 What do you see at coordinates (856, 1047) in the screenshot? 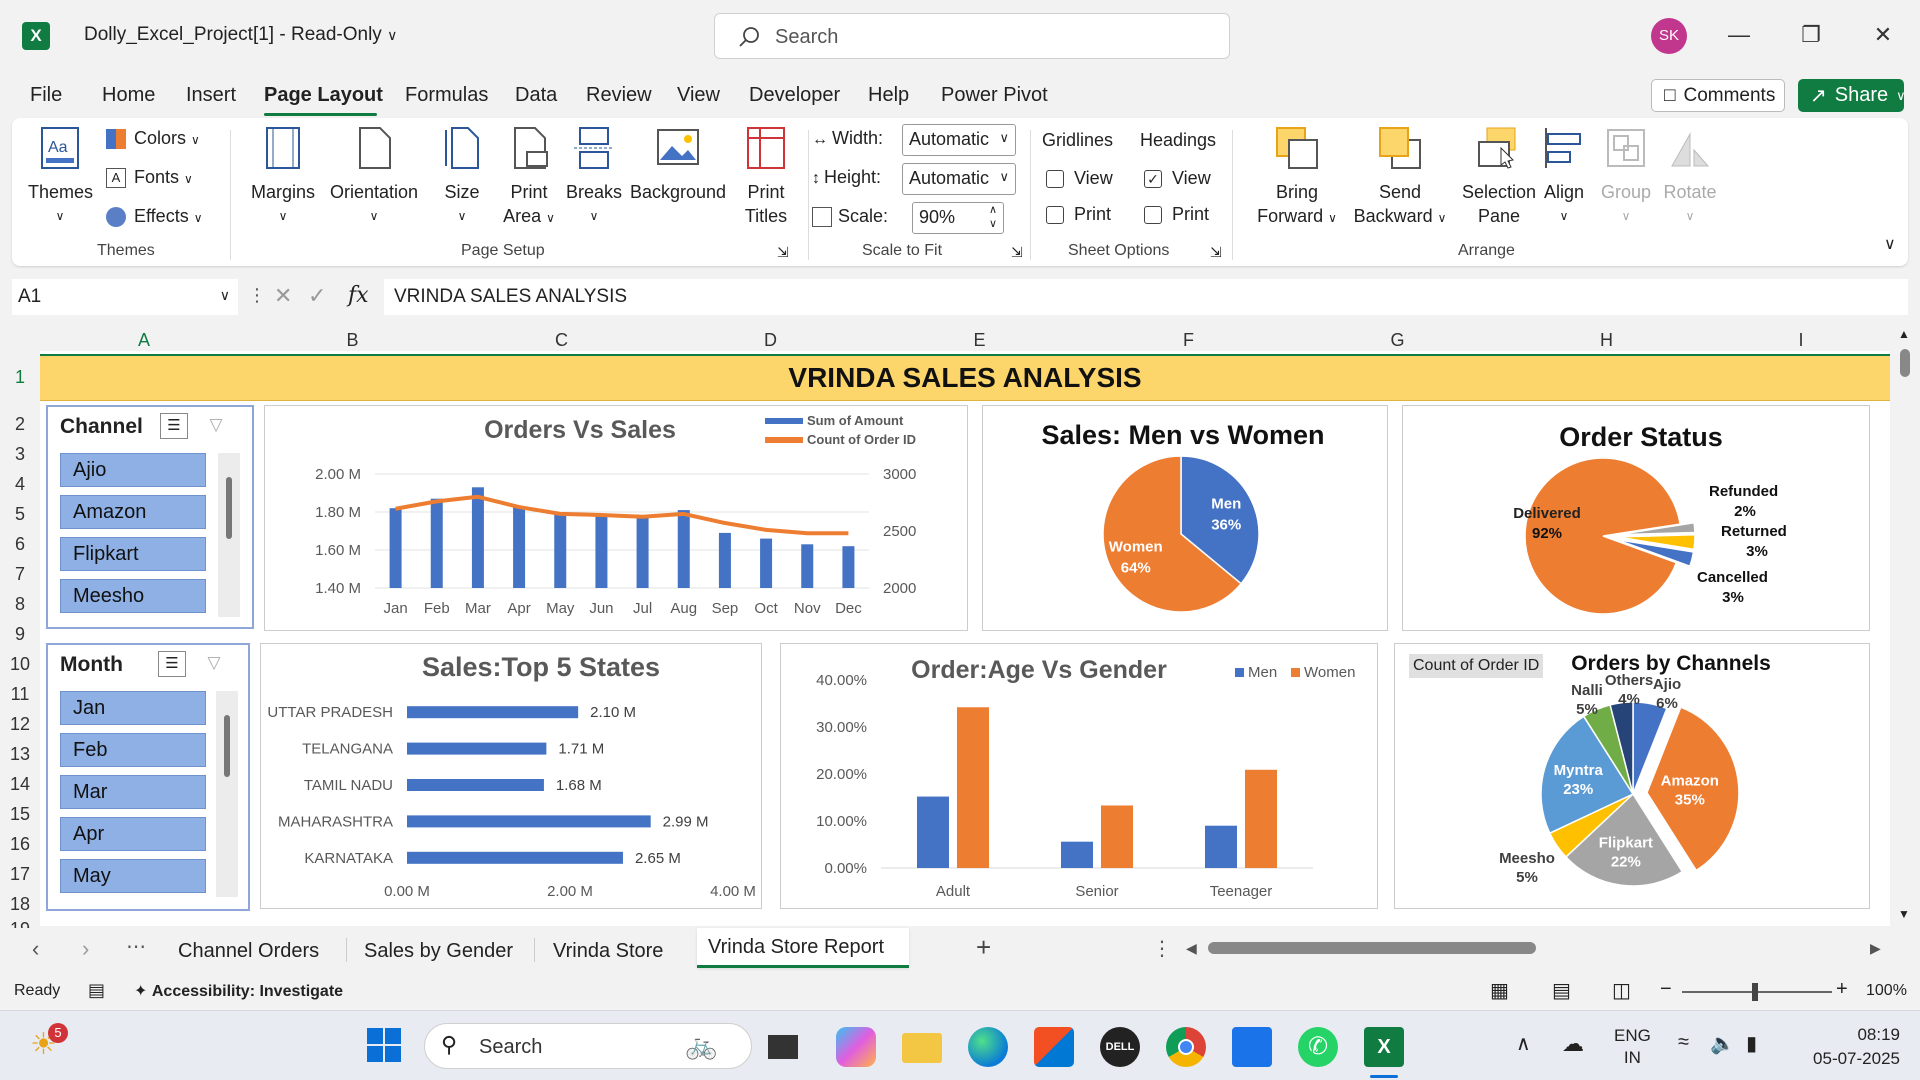
I see `copilot-icon` at bounding box center [856, 1047].